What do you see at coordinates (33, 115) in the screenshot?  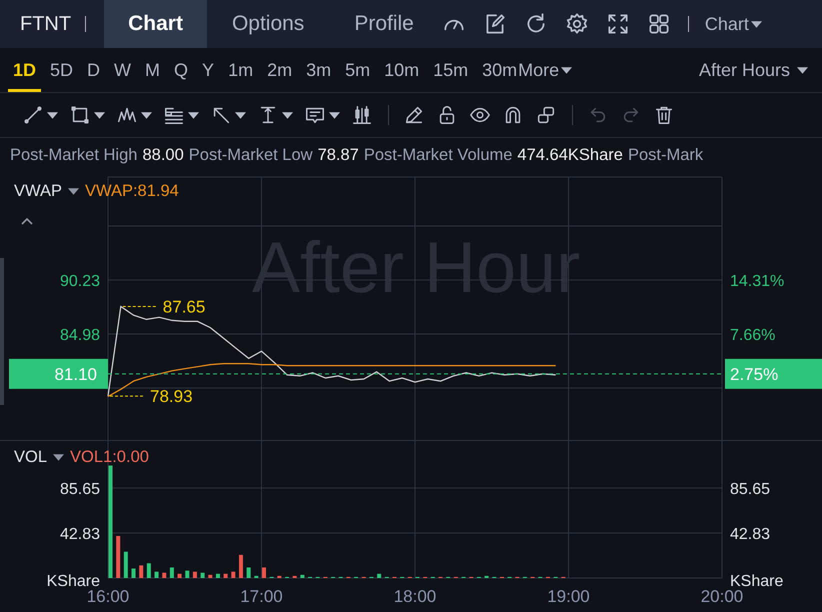 I see `line-icon` at bounding box center [33, 115].